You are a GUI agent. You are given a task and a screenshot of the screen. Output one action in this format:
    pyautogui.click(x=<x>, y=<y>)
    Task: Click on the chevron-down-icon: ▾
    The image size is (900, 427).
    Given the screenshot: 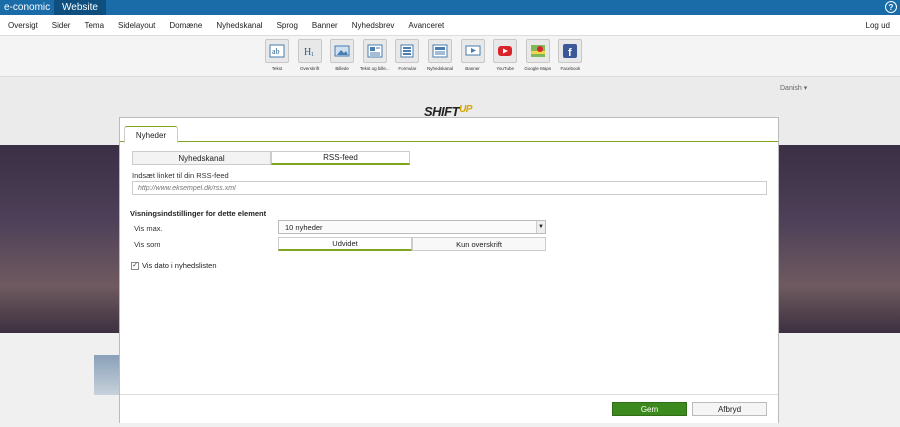 What is the action you would take?
    pyautogui.click(x=805, y=88)
    